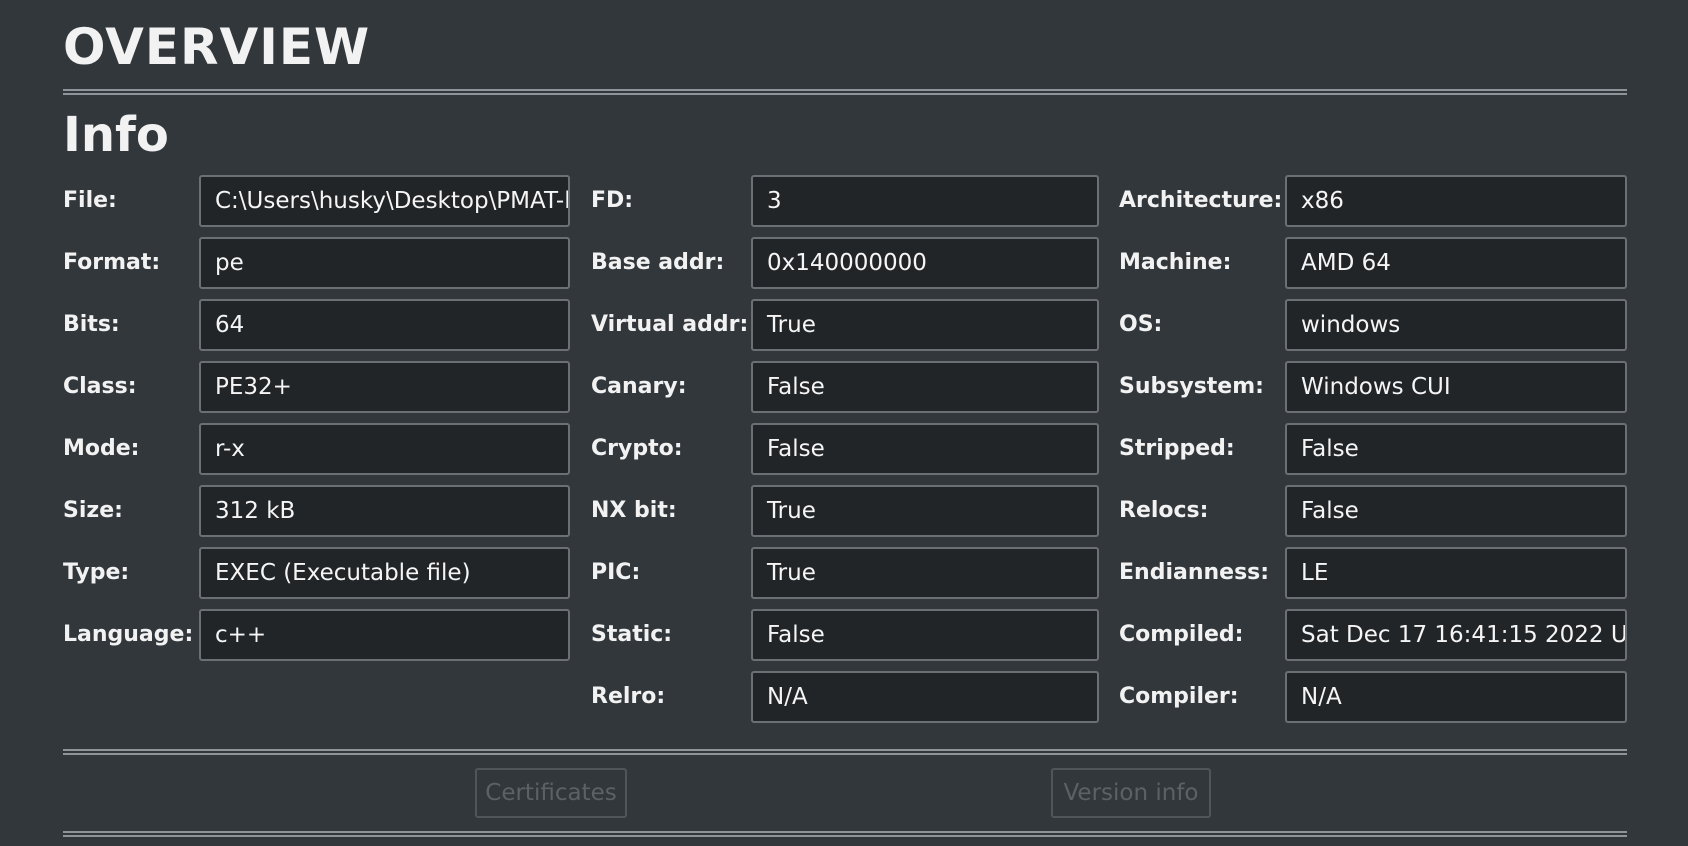 This screenshot has height=846, width=1688. I want to click on compiler-label: Compiler:, so click(1179, 696).